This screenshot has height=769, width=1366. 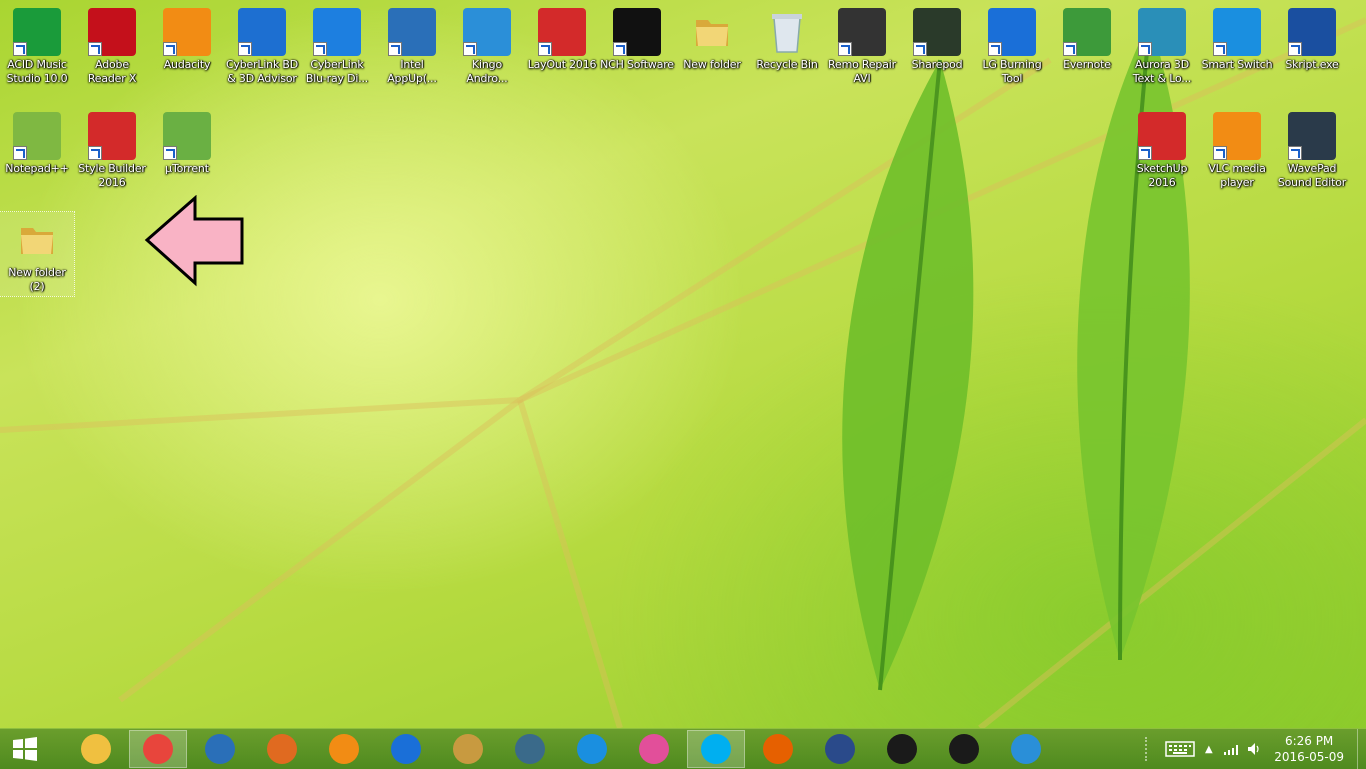 I want to click on desktop-icon-style-builder: Style Builder 2016, so click(x=112, y=149).